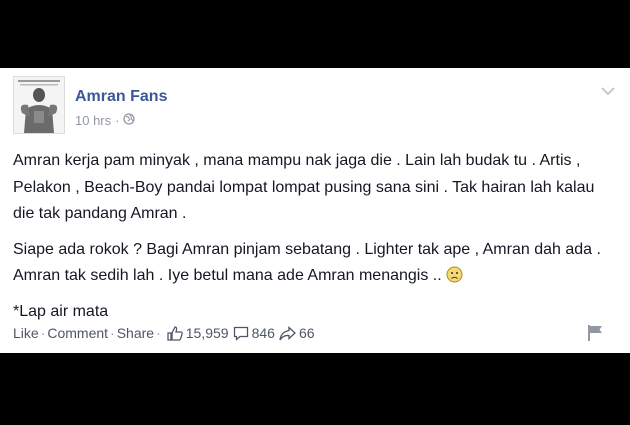  I want to click on page-name-link: Amran Fans, so click(121, 97).